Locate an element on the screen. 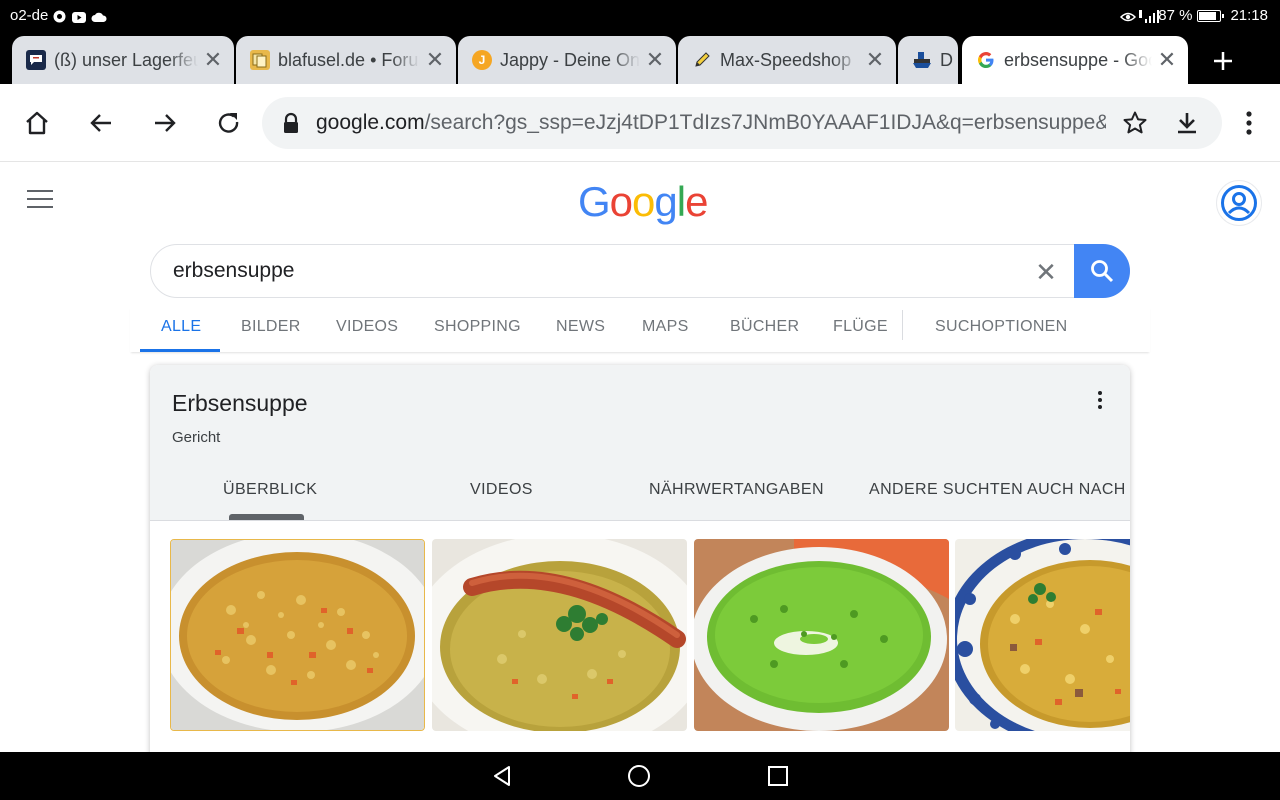 The height and width of the screenshot is (800, 1280). nav-divider is located at coordinates (902, 325).